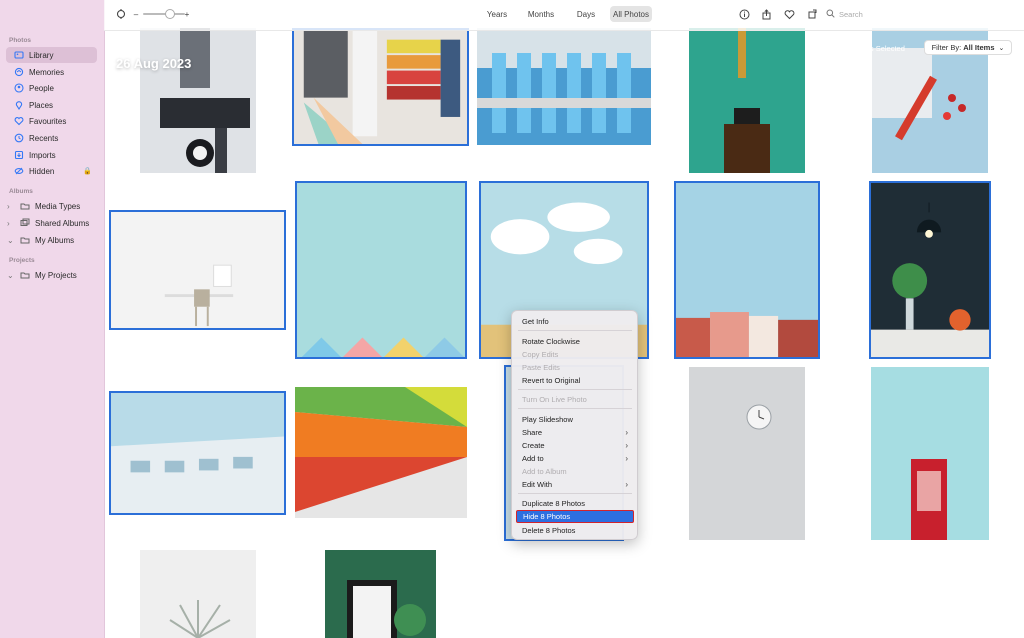 Image resolution: width=1024 pixels, height=638 pixels. Describe the element at coordinates (47, 72) in the screenshot. I see `sidebar-item-label: Memories` at that location.